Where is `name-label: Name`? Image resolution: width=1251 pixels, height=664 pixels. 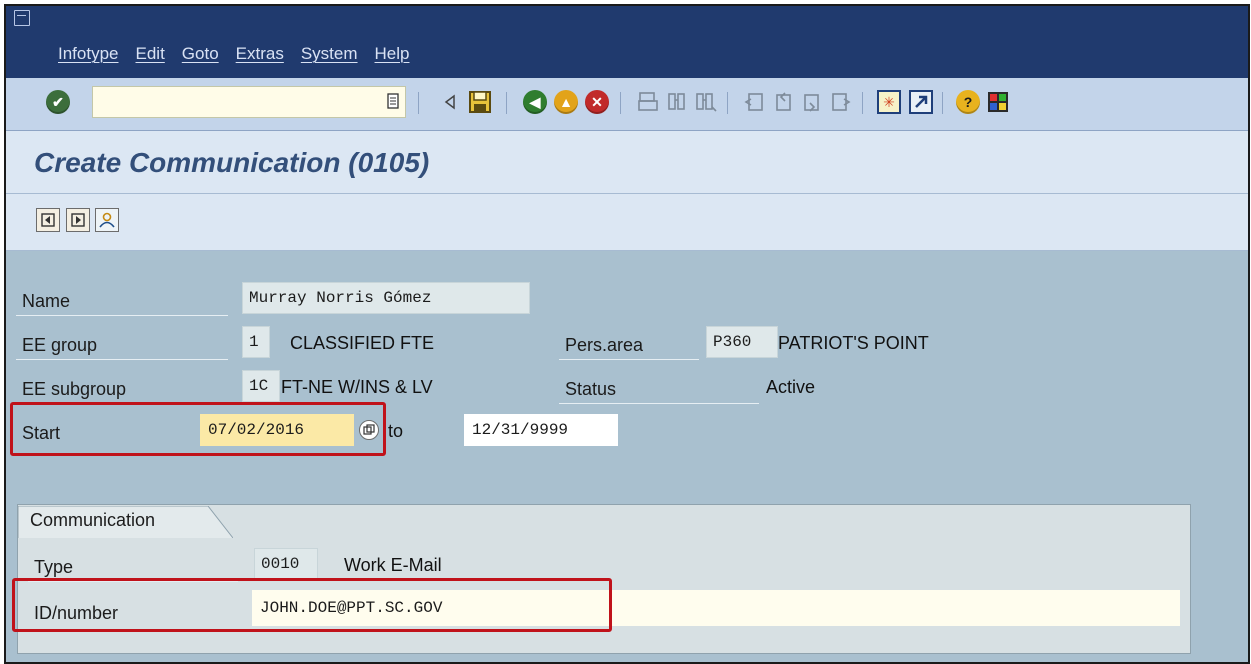 name-label: Name is located at coordinates (122, 301).